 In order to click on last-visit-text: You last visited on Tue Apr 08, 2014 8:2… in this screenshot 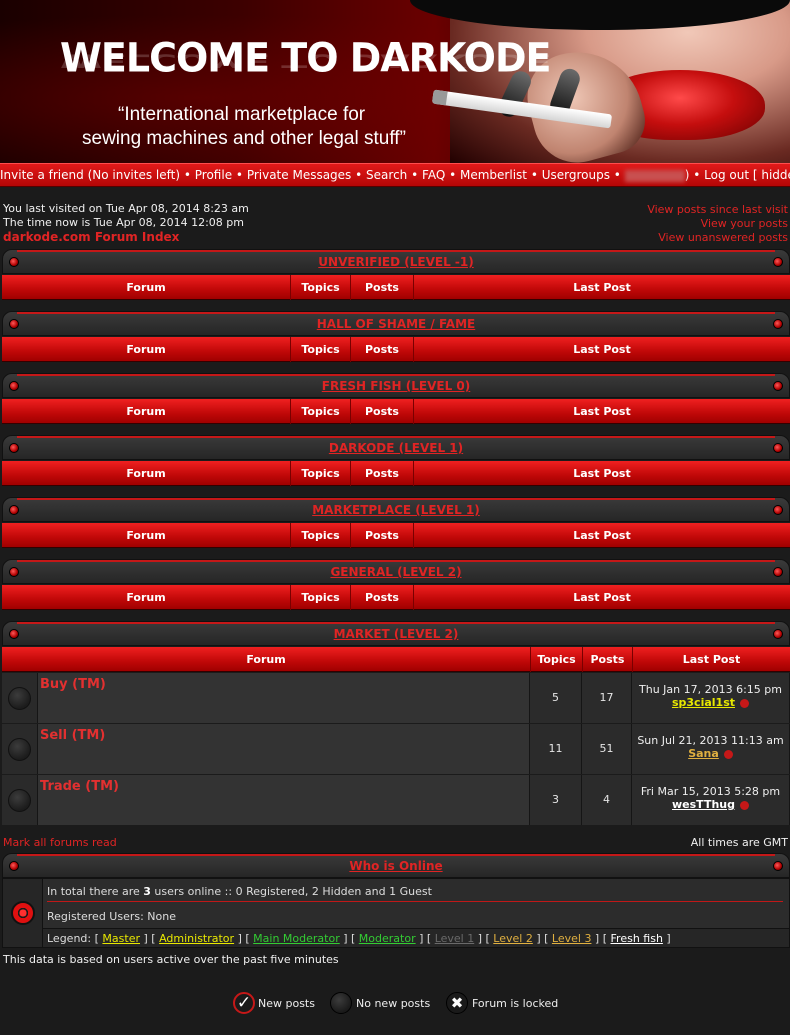, I will do `click(126, 208)`.